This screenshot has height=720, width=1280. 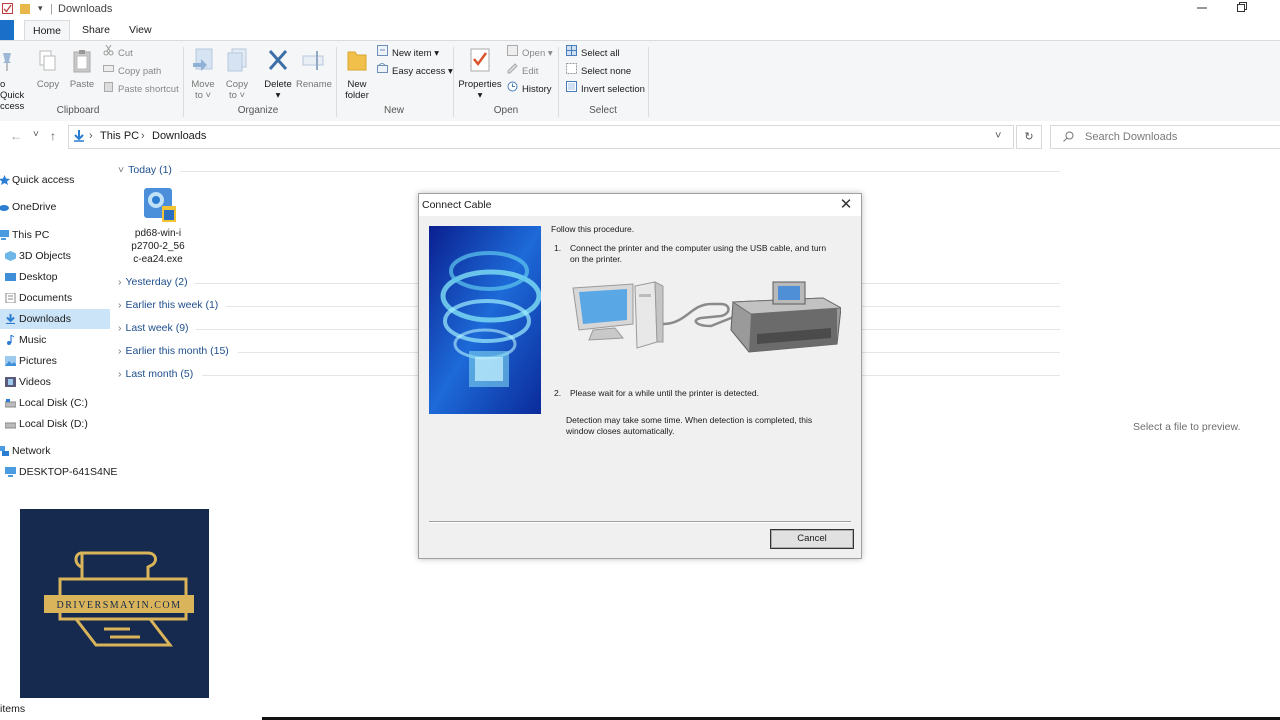 I want to click on sidebar-item-this-pc: This PC, so click(x=55, y=235).